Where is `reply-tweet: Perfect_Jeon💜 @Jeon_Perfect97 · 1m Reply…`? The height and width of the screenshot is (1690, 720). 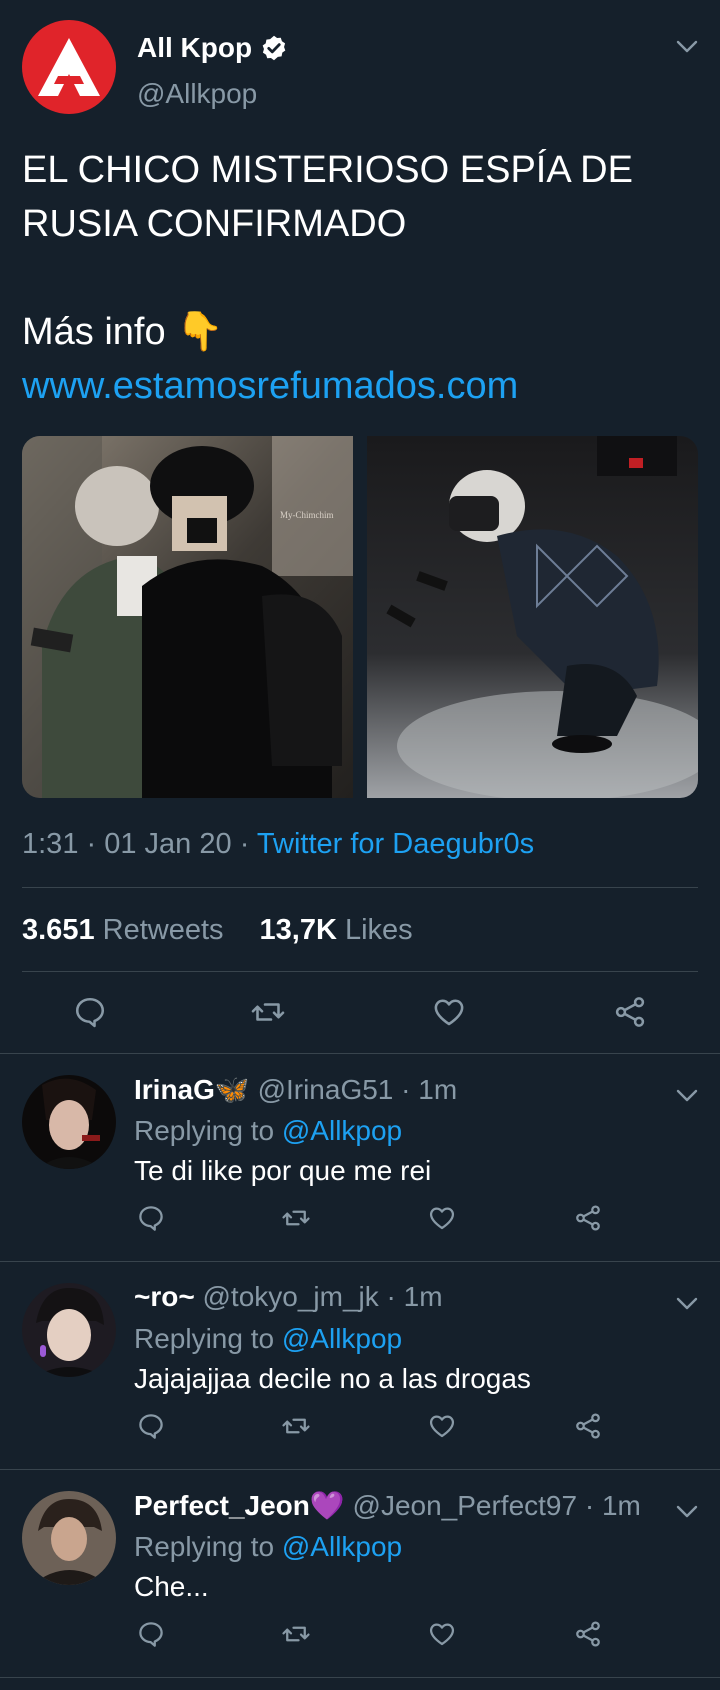 reply-tweet: Perfect_Jeon💜 @Jeon_Perfect97 · 1m Reply… is located at coordinates (360, 1572).